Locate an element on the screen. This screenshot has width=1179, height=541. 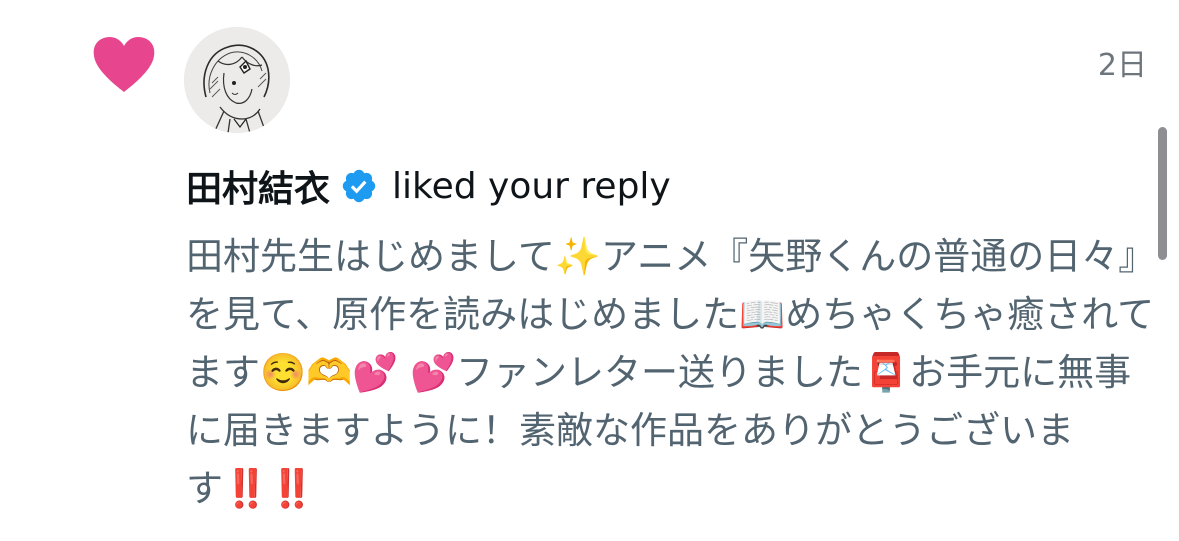
heart-icon is located at coordinates (124, 64).